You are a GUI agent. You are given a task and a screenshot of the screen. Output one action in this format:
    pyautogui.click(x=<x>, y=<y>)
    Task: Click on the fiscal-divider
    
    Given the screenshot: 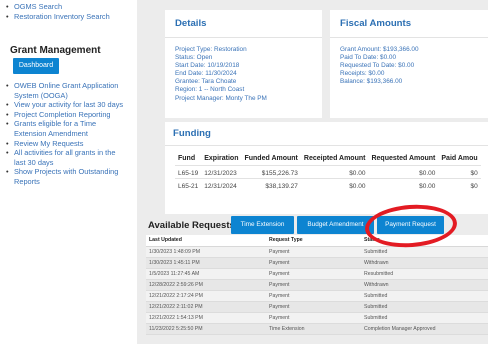 What is the action you would take?
    pyautogui.click(x=409, y=37)
    